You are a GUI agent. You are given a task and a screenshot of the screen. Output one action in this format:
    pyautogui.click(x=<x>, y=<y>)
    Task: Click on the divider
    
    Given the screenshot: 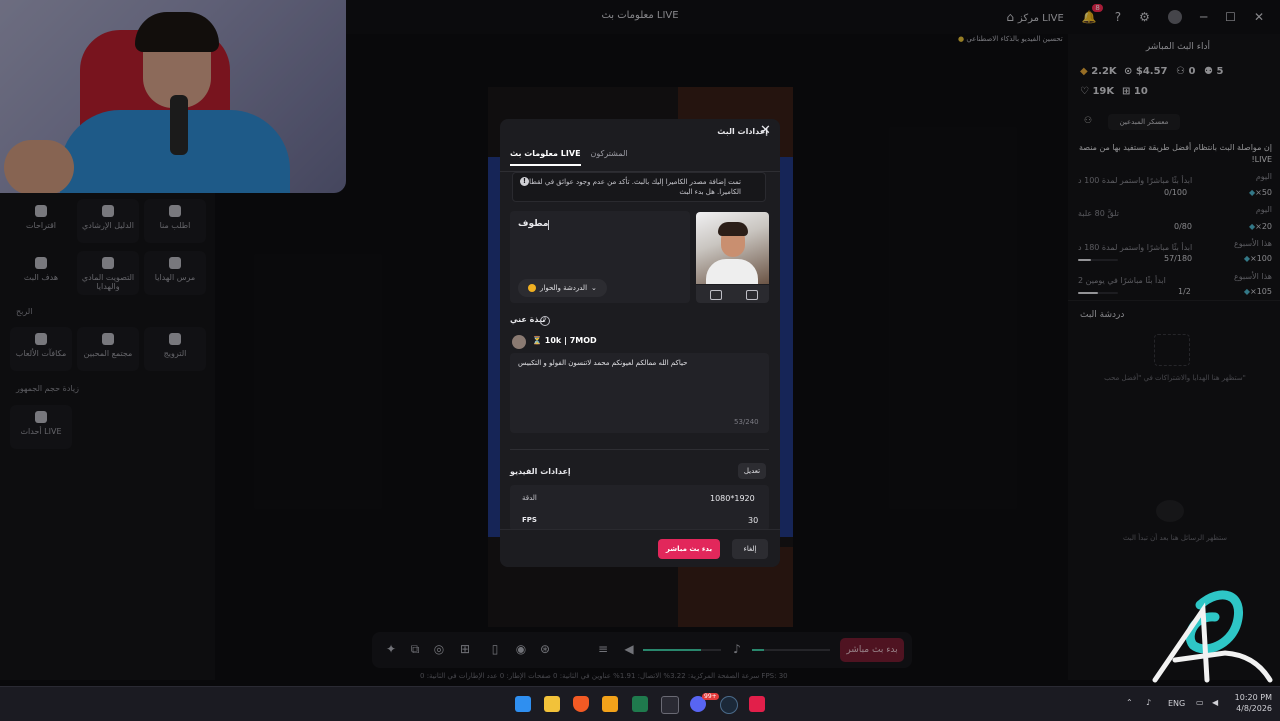 What is the action you would take?
    pyautogui.click(x=639, y=449)
    